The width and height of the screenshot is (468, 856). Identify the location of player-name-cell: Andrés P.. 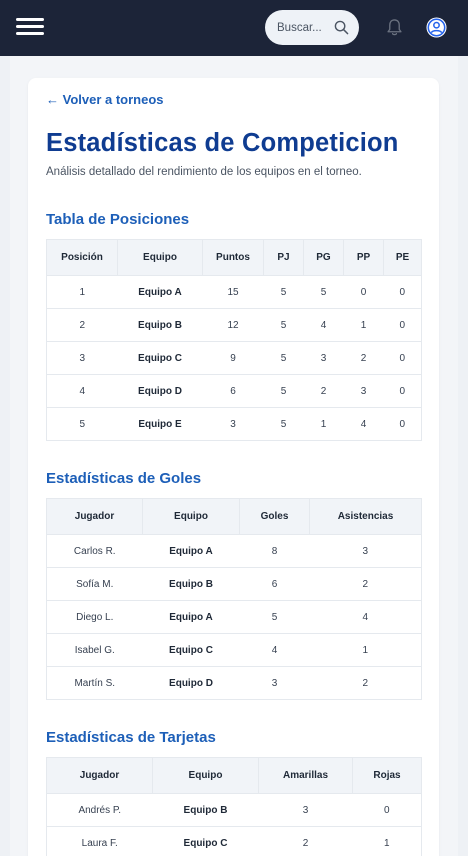
(99, 810).